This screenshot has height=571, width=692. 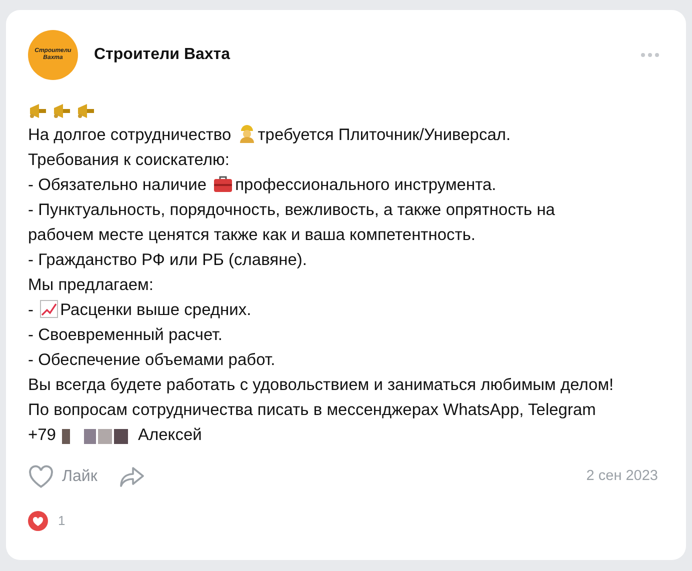 What do you see at coordinates (622, 476) in the screenshot?
I see `post-date: 2 сен 2023` at bounding box center [622, 476].